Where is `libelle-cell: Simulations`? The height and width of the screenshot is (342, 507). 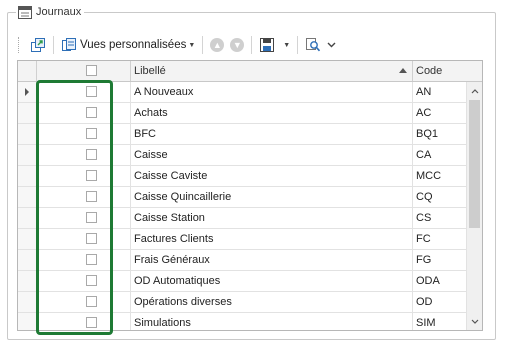 libelle-cell: Simulations is located at coordinates (271, 321).